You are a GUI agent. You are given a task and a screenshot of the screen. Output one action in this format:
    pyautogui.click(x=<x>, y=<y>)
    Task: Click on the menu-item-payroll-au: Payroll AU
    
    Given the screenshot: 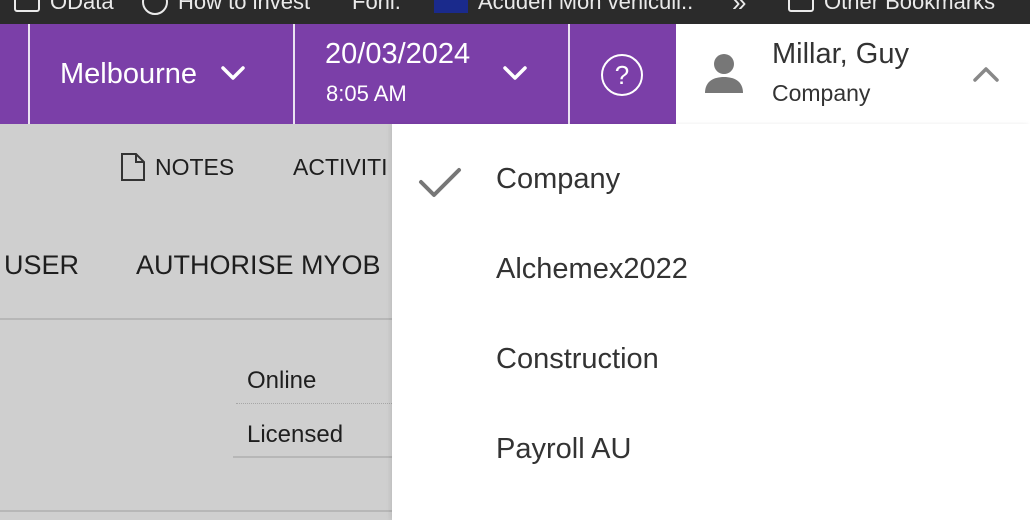 What is the action you would take?
    pyautogui.click(x=711, y=445)
    